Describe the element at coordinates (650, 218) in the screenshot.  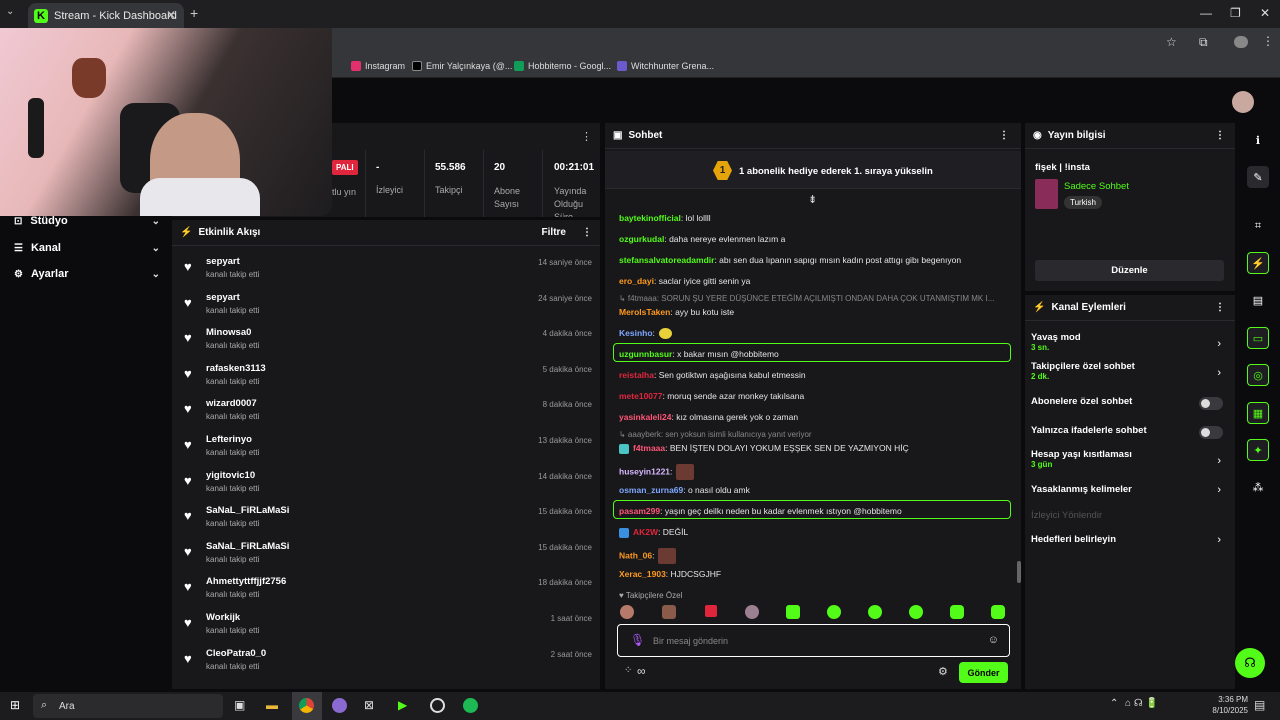
I see `chat-username: baytekinofficial` at that location.